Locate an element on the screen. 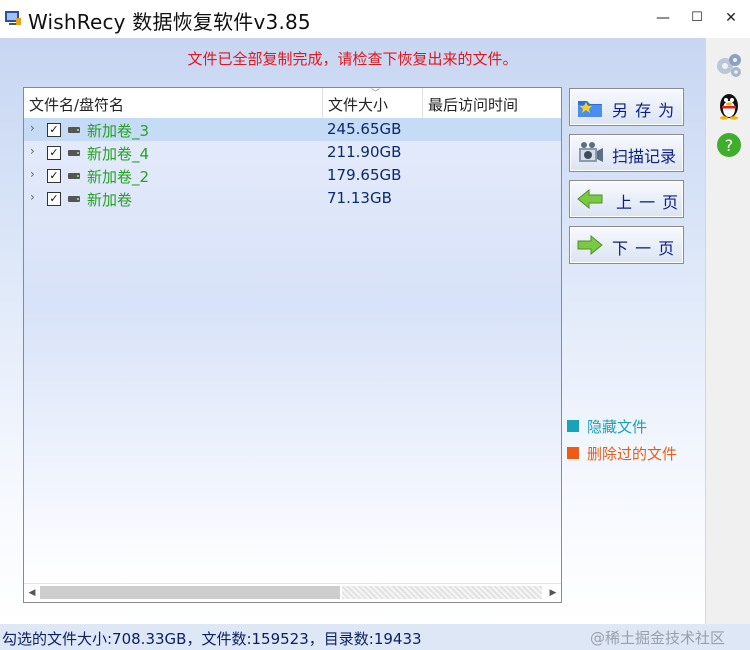  watermark: @稀土掘金技术社区 is located at coordinates (658, 638).